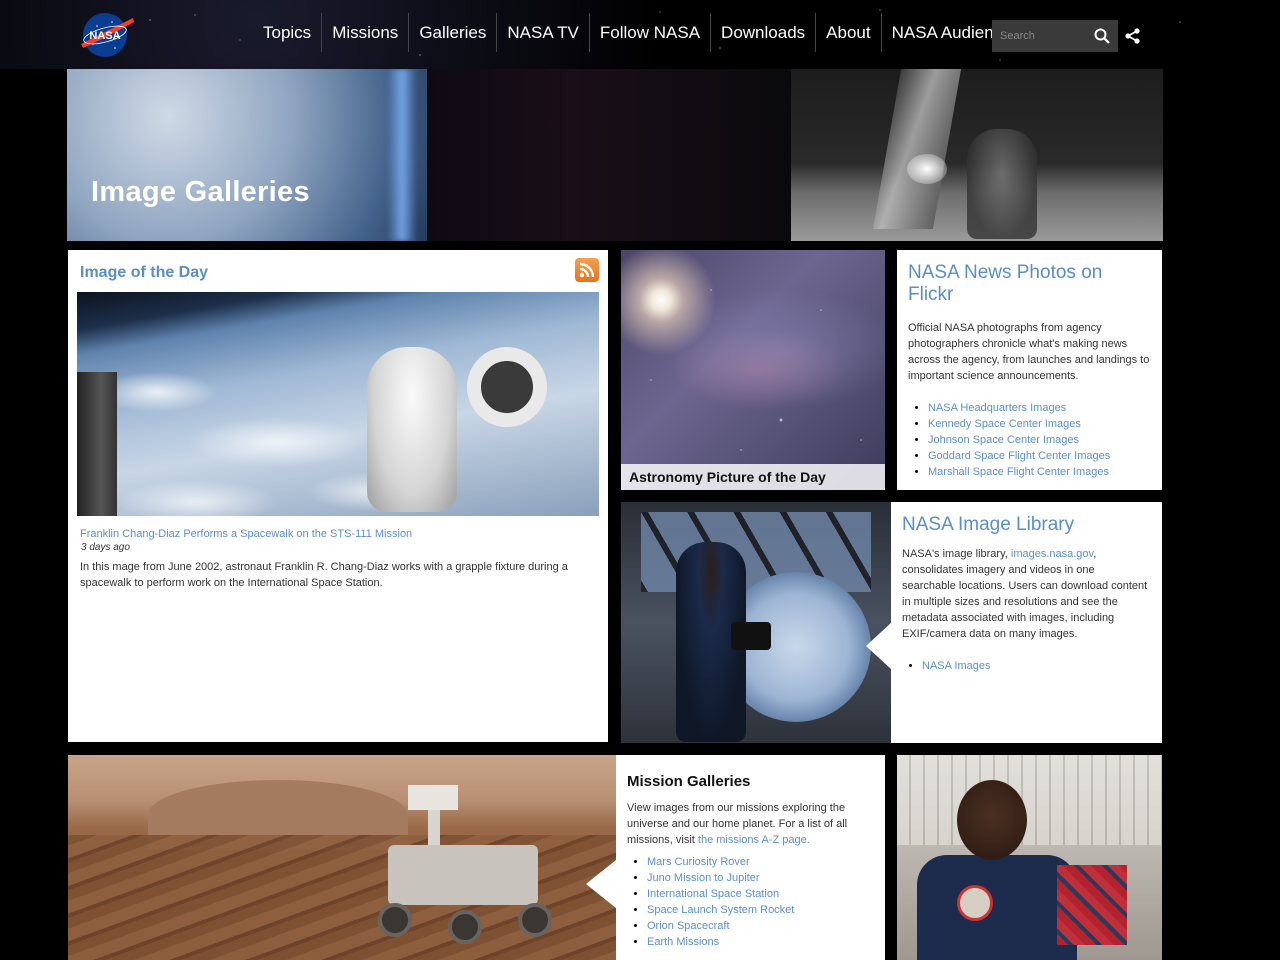 This screenshot has height=960, width=1280. I want to click on hero-astronaut, so click(1002, 184).